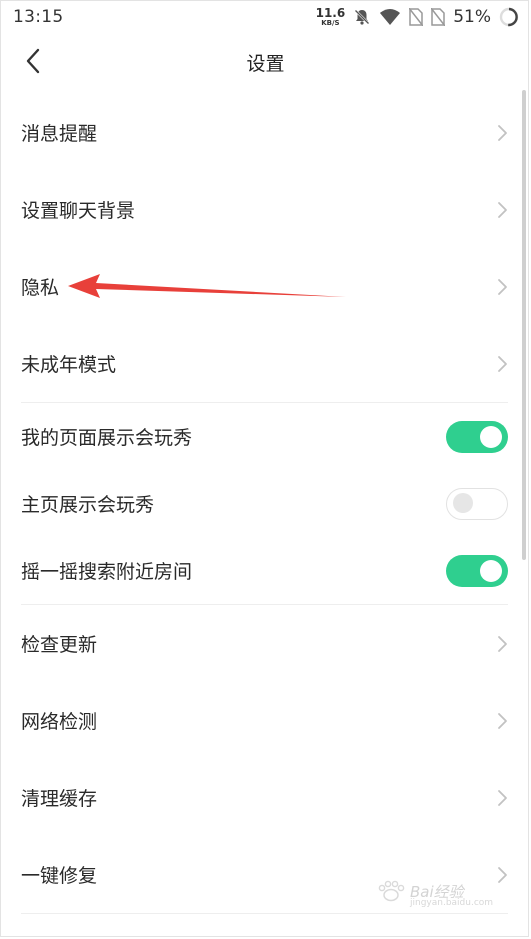 The height and width of the screenshot is (939, 531). Describe the element at coordinates (524, 325) in the screenshot. I see `scrollbar` at that location.